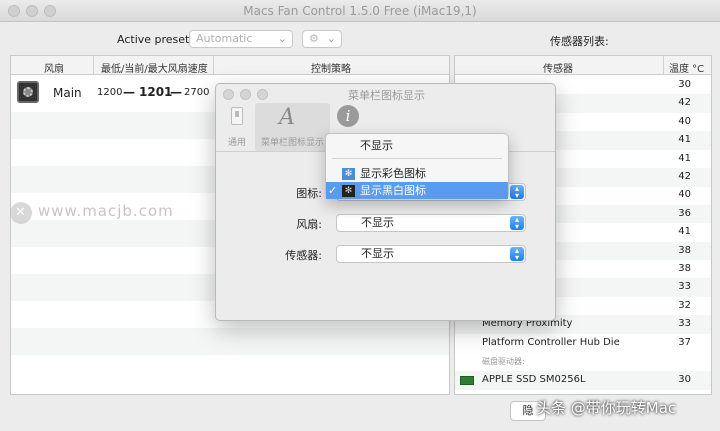 The image size is (720, 431). Describe the element at coordinates (431, 254) in the screenshot. I see `sensor-select: 不显示 ▴ ▾` at that location.